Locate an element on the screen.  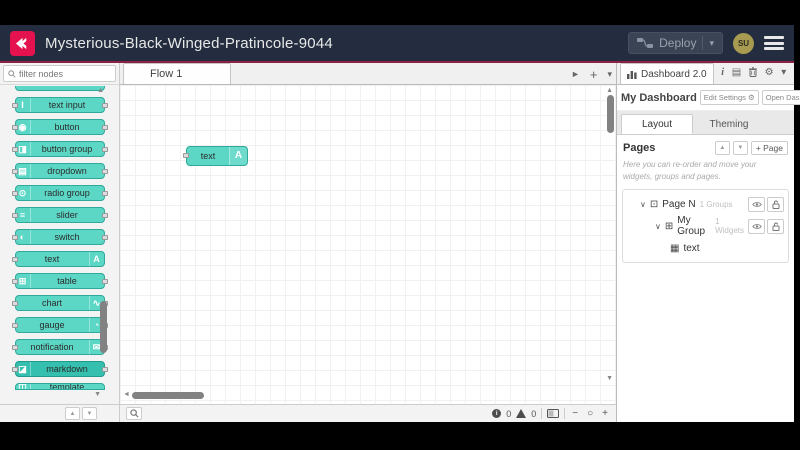
palette-expand-all-button: ▼ is located at coordinates (89, 413).